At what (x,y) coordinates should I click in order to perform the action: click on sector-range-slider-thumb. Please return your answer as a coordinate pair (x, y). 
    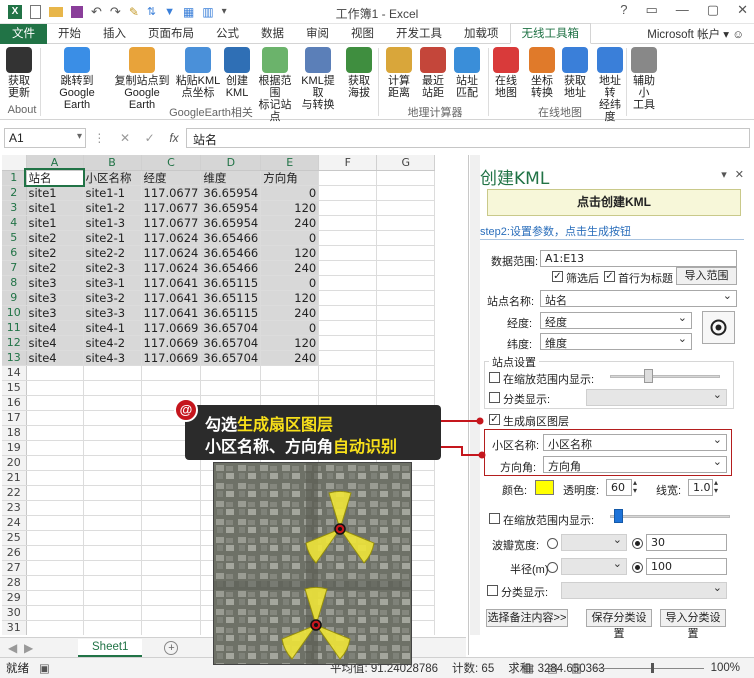
    Looking at the image, I should click on (618, 516).